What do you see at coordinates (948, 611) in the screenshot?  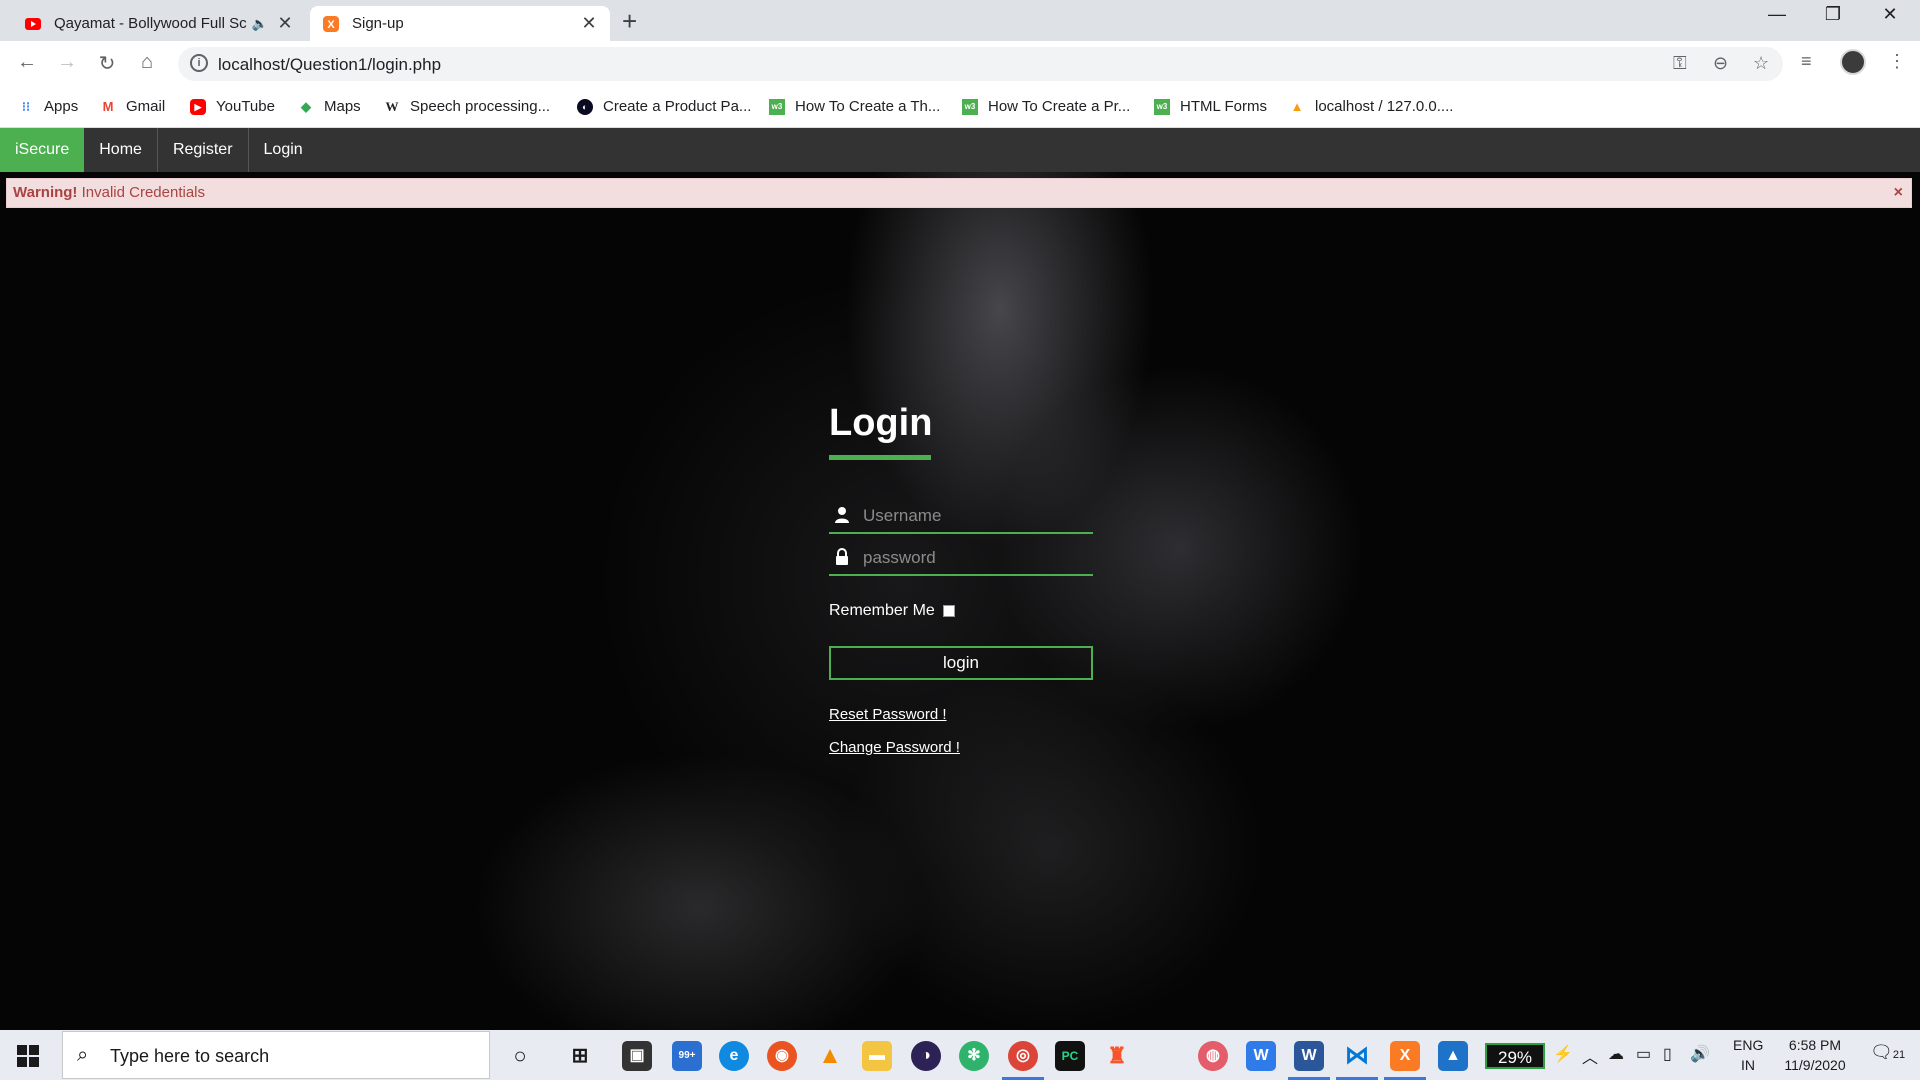 I see `remember-me-checkbox` at bounding box center [948, 611].